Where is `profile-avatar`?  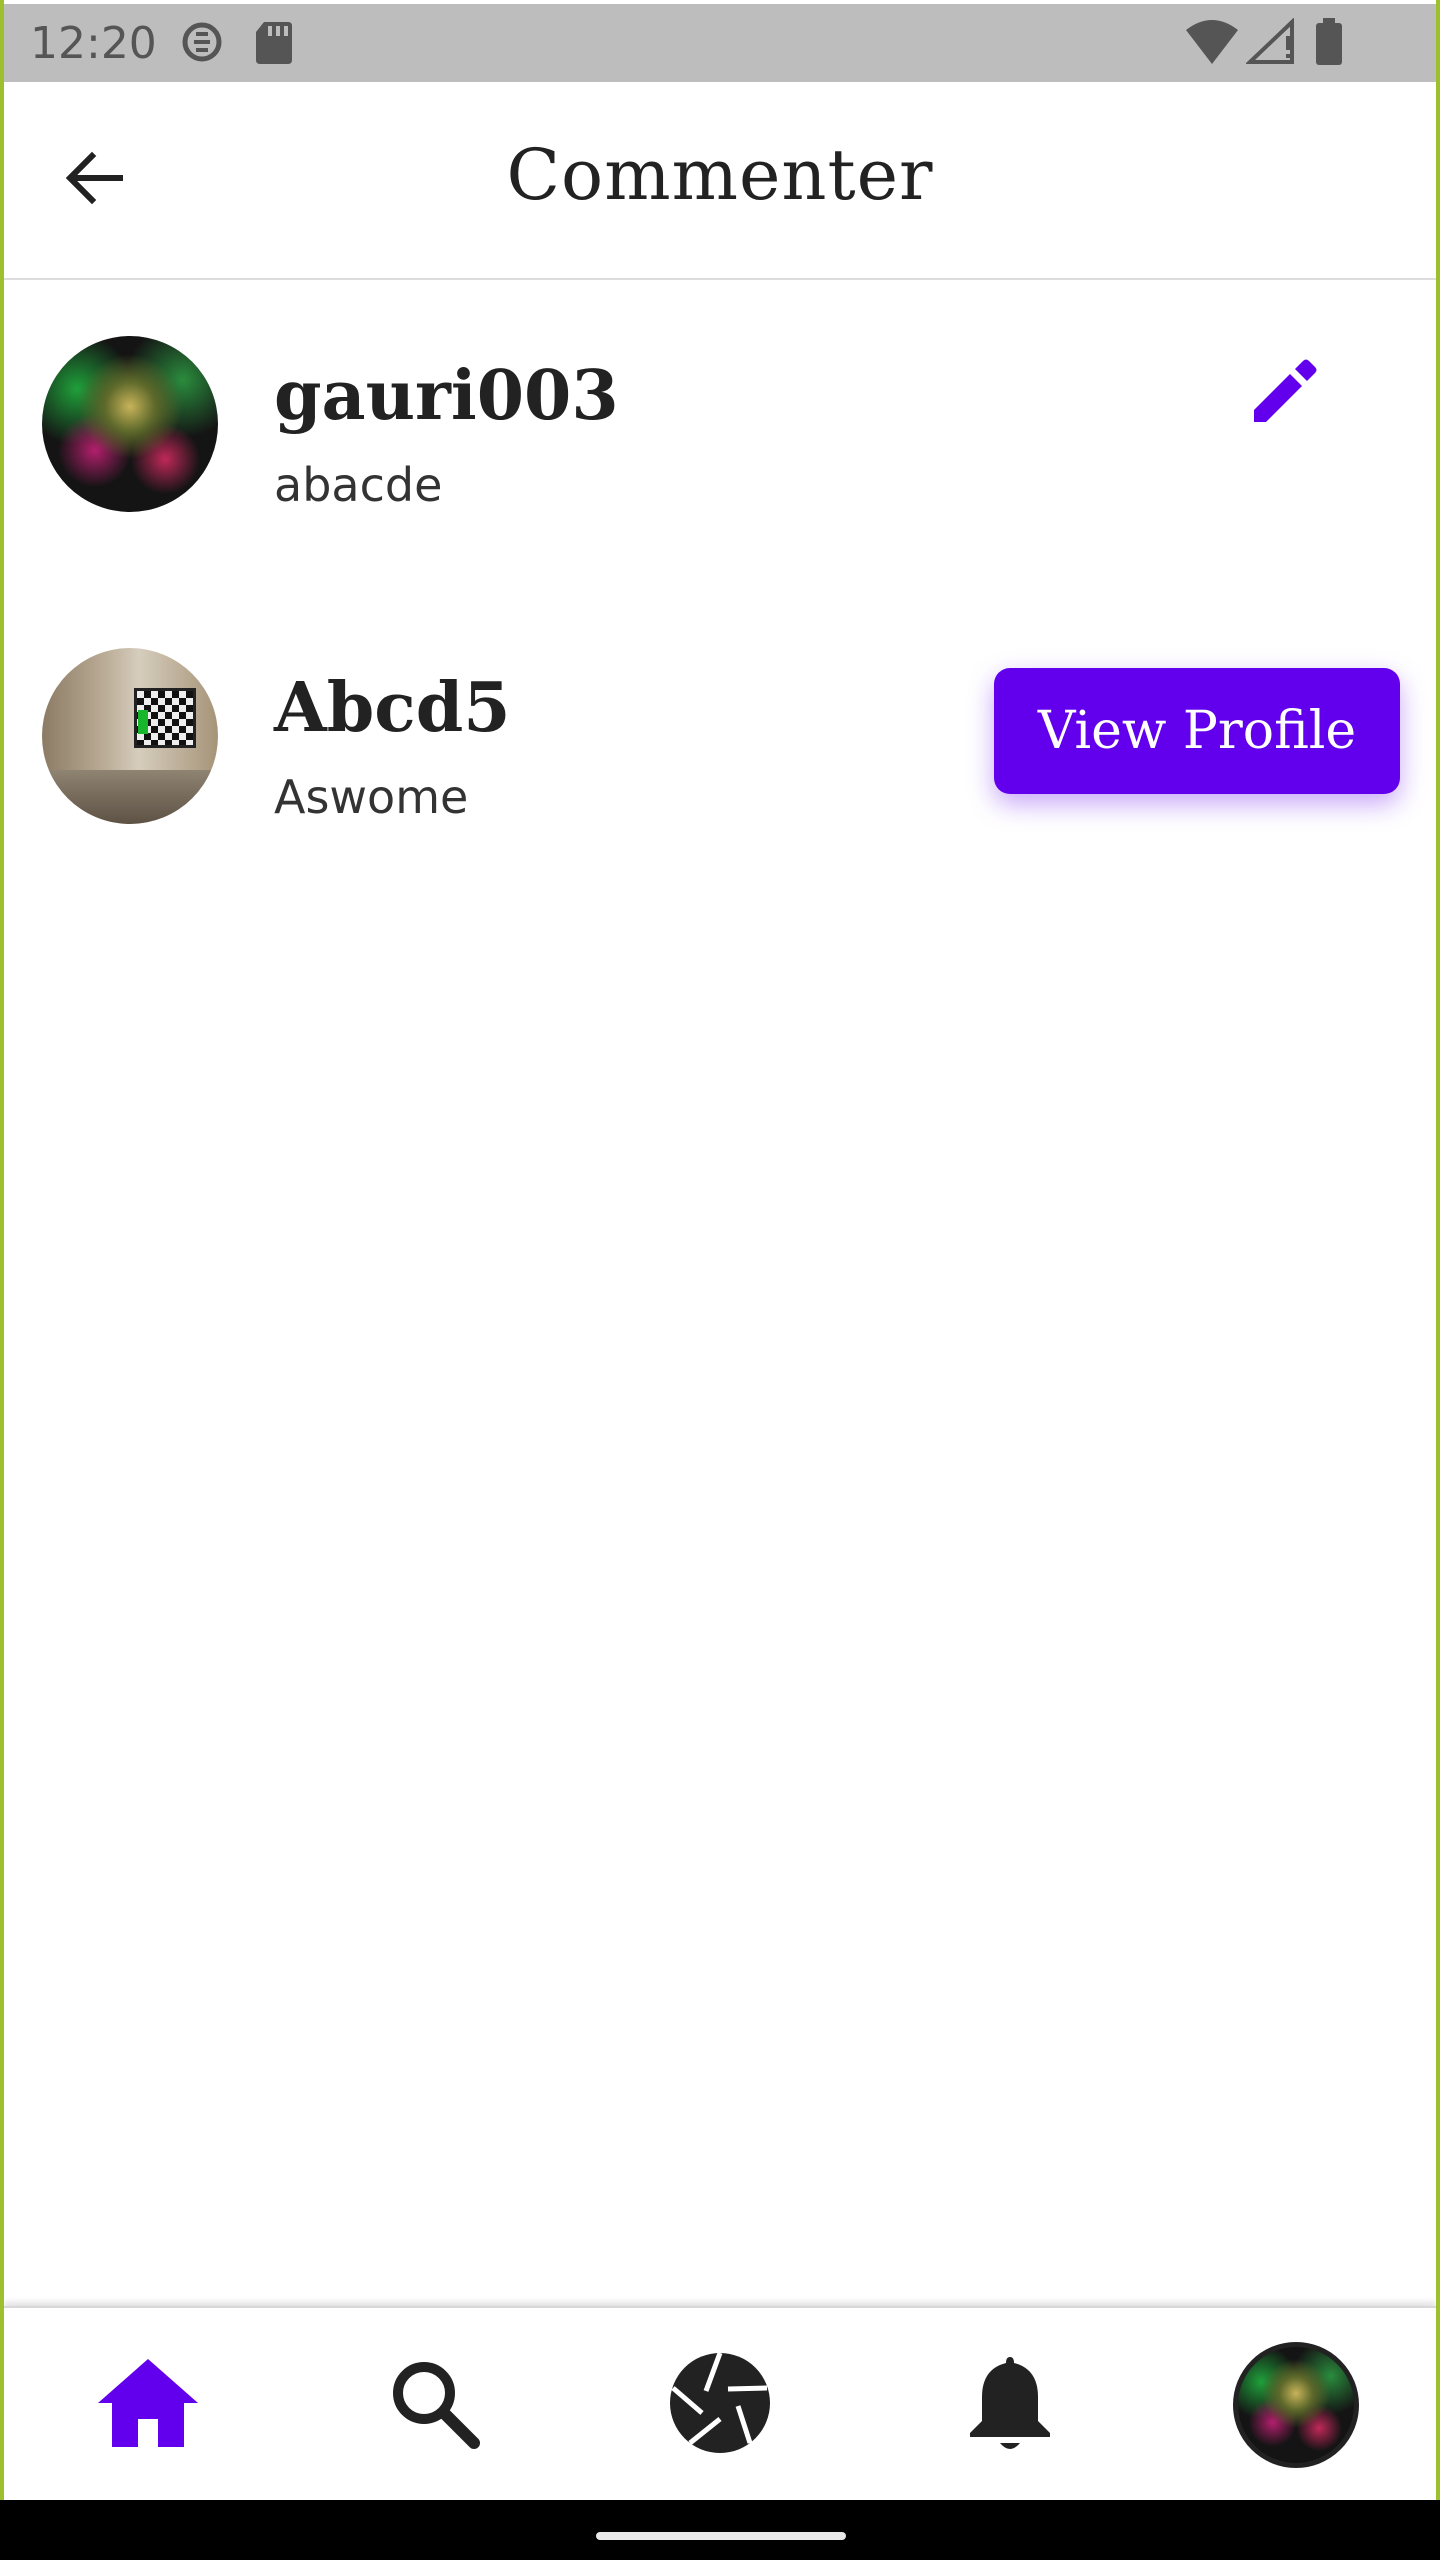
profile-avatar is located at coordinates (1296, 2405).